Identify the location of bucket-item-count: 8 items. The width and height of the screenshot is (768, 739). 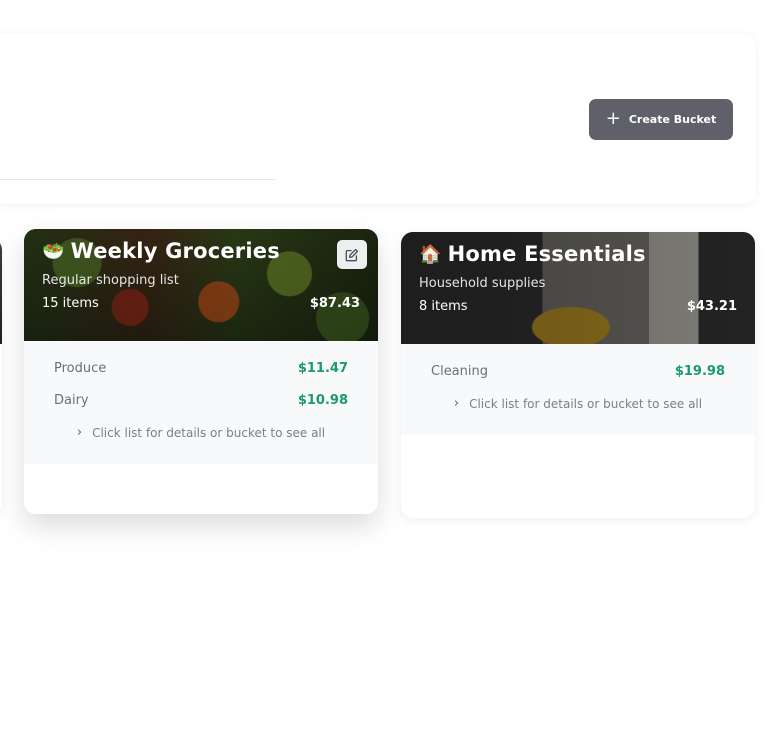
(443, 306).